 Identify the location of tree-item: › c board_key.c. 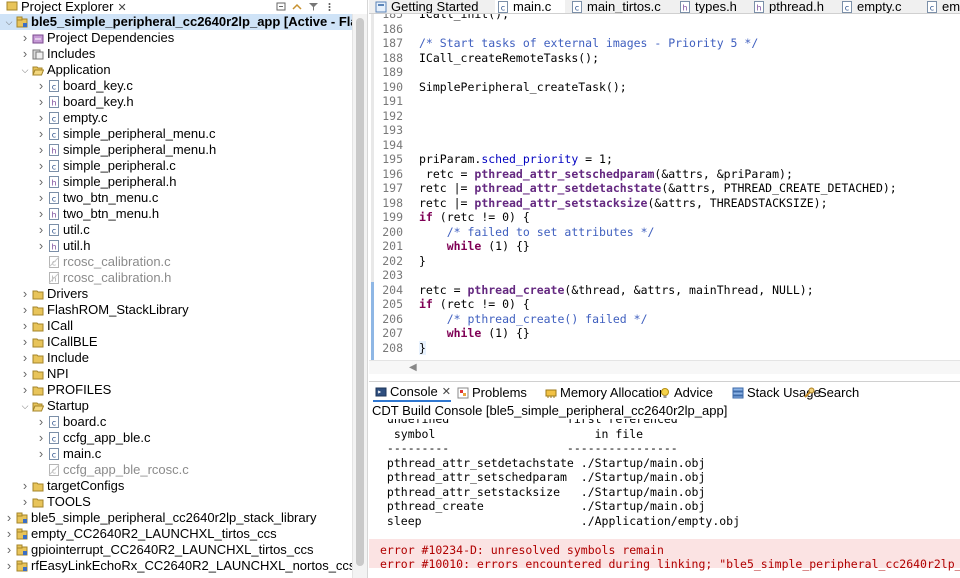
(176, 86).